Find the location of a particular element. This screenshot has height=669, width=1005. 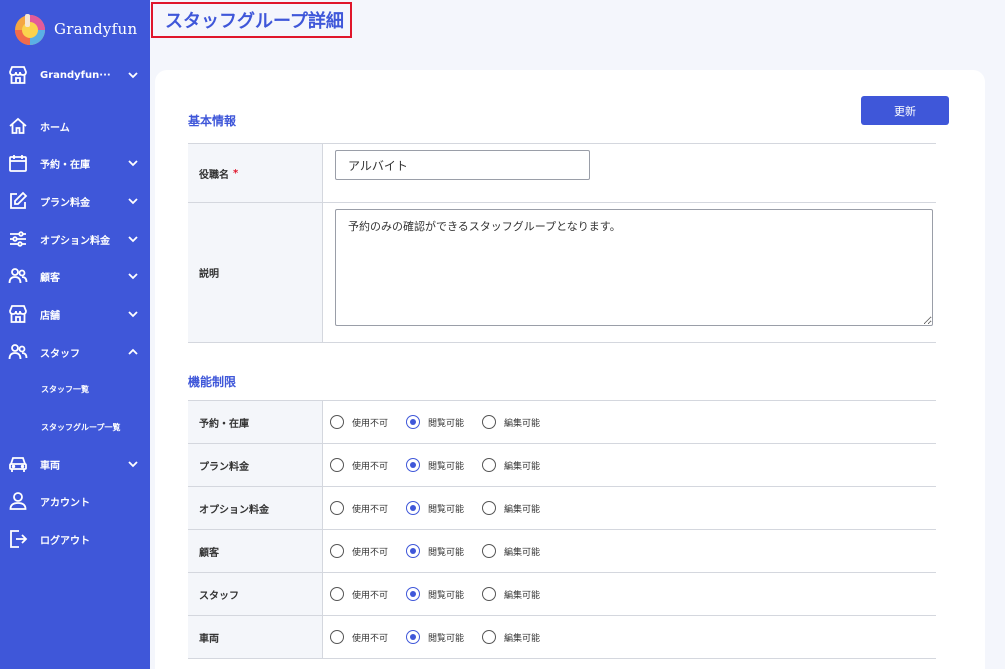

description-label: 説明 is located at coordinates (209, 274).